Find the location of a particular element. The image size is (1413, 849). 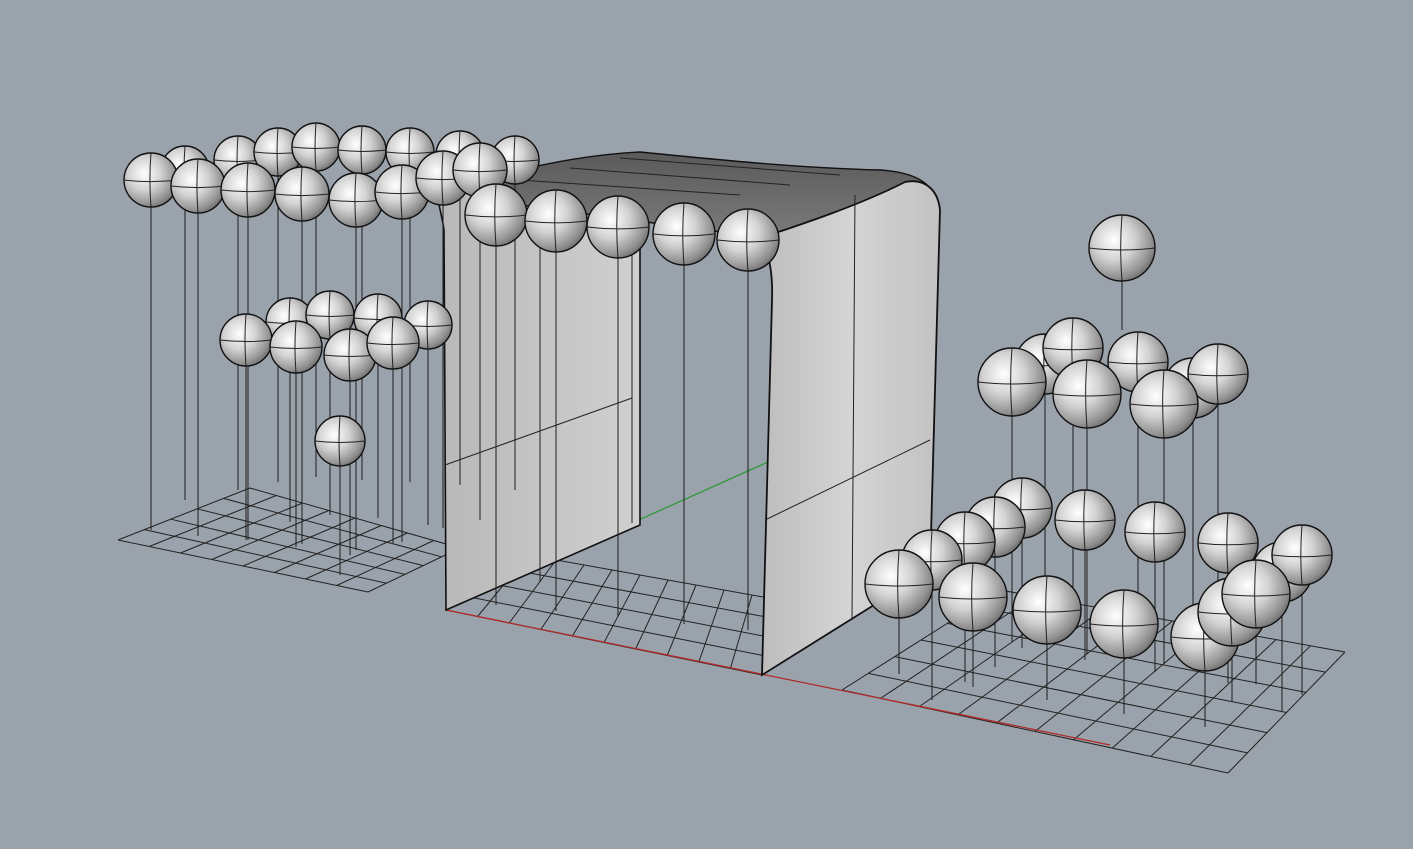

construction-grid-left is located at coordinates (289, 540).